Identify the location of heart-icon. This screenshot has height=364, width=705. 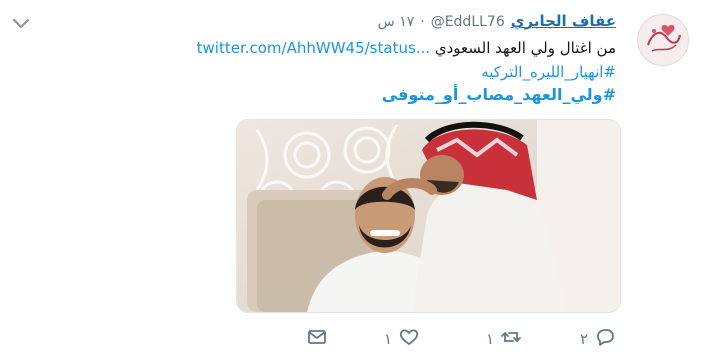
(409, 339).